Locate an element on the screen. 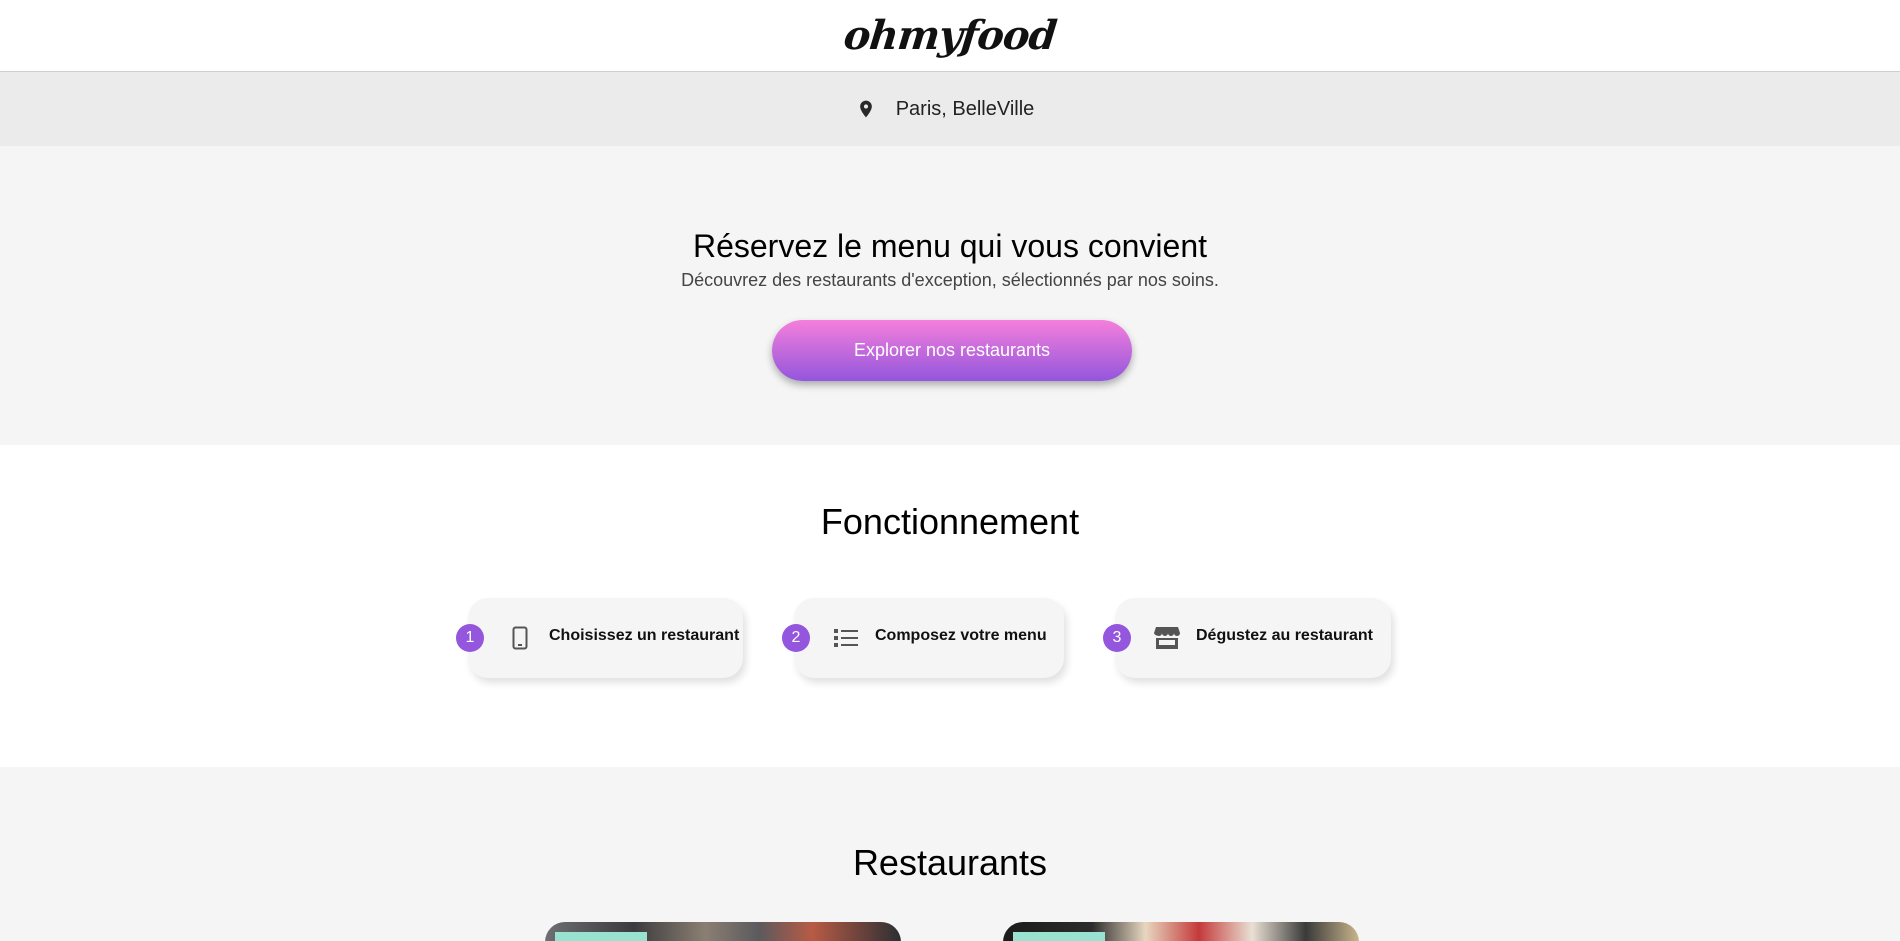 The width and height of the screenshot is (1900, 941). location-text: Paris, BelleVille is located at coordinates (965, 108).